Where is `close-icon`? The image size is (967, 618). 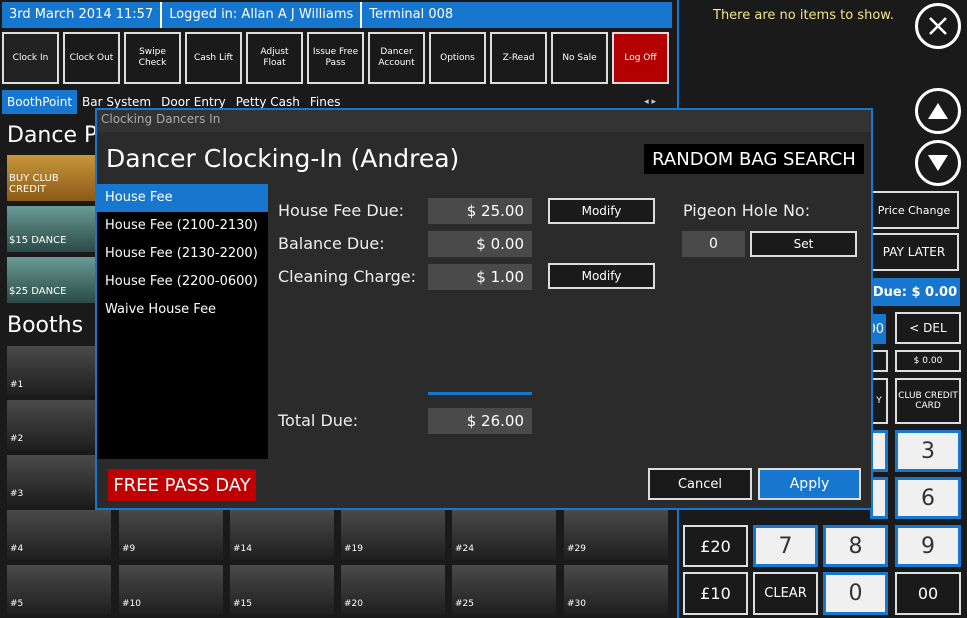
close-icon is located at coordinates (938, 26).